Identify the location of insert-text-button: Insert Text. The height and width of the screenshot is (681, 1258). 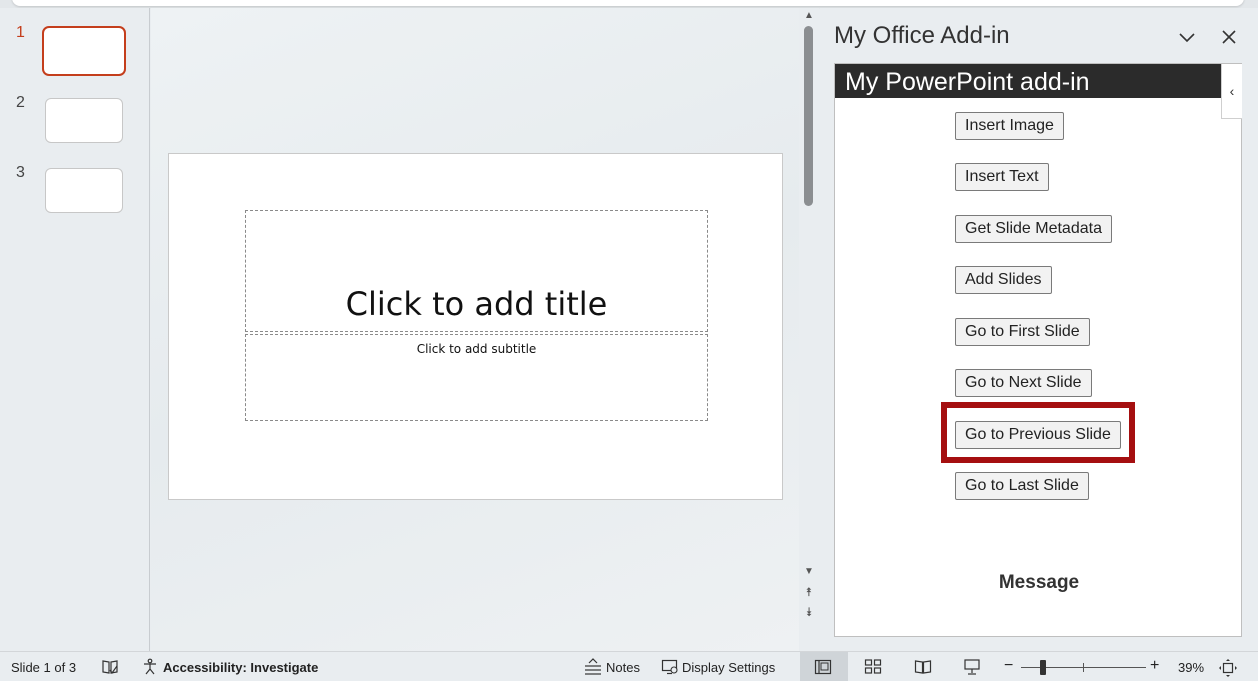
(1002, 177).